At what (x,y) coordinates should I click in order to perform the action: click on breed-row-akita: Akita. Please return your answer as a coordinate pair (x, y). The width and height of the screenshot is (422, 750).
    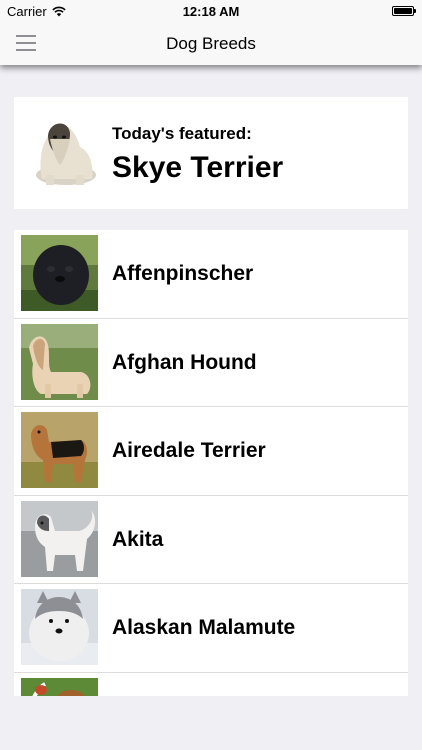
    Looking at the image, I should click on (211, 540).